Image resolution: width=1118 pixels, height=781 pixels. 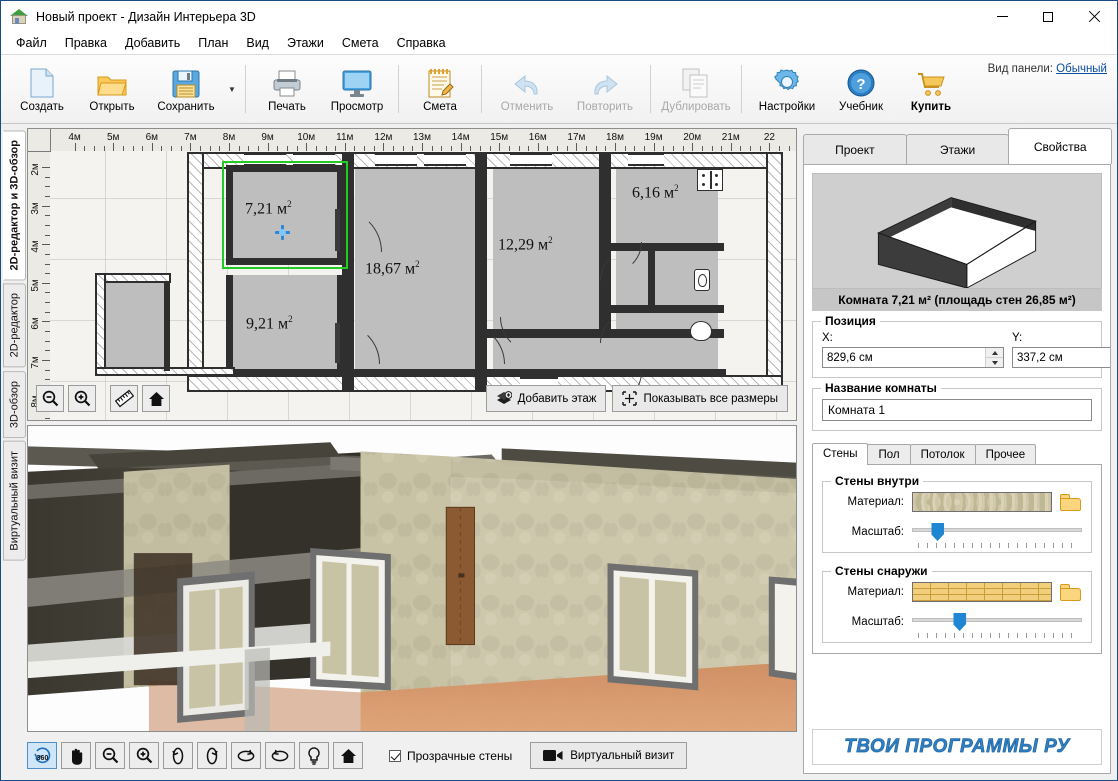 I want to click on tilt-up-icon, so click(x=246, y=756).